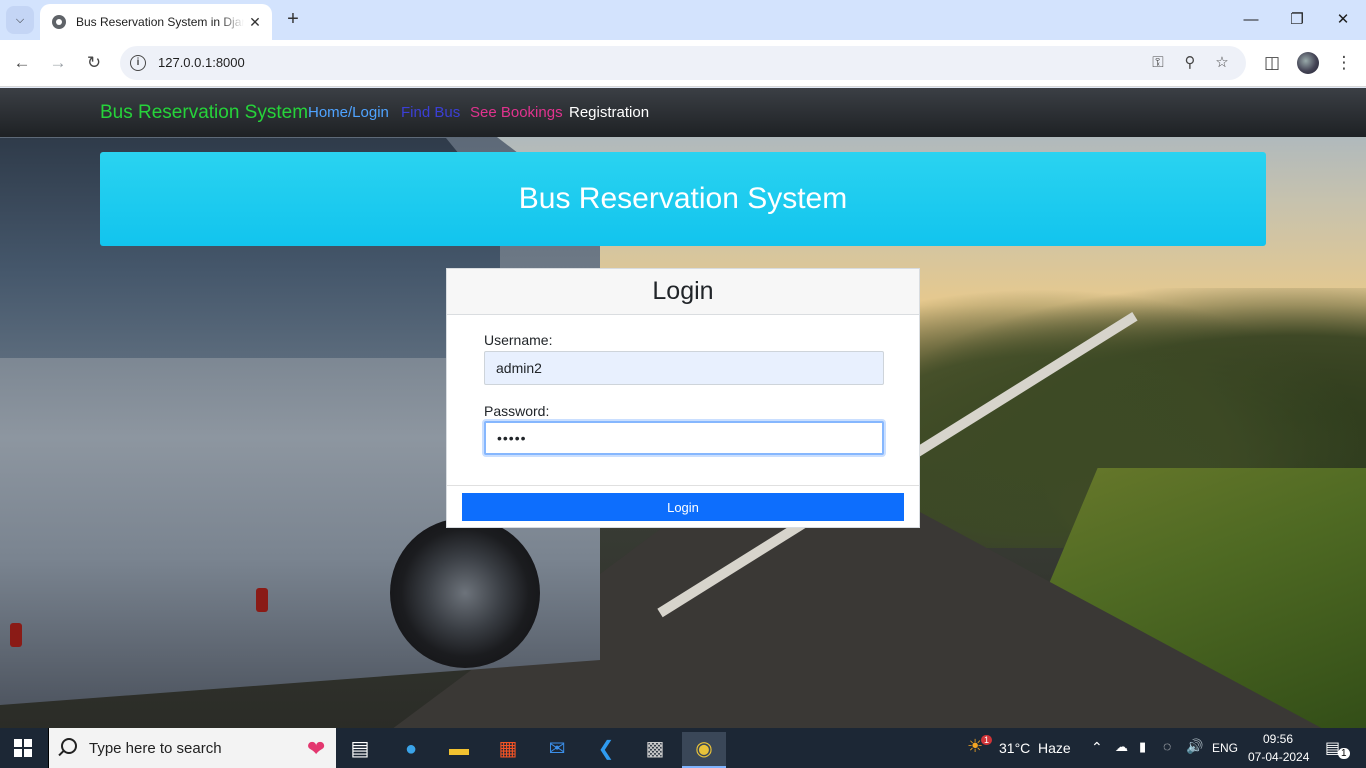 The height and width of the screenshot is (768, 1366). I want to click on username-input, so click(684, 368).